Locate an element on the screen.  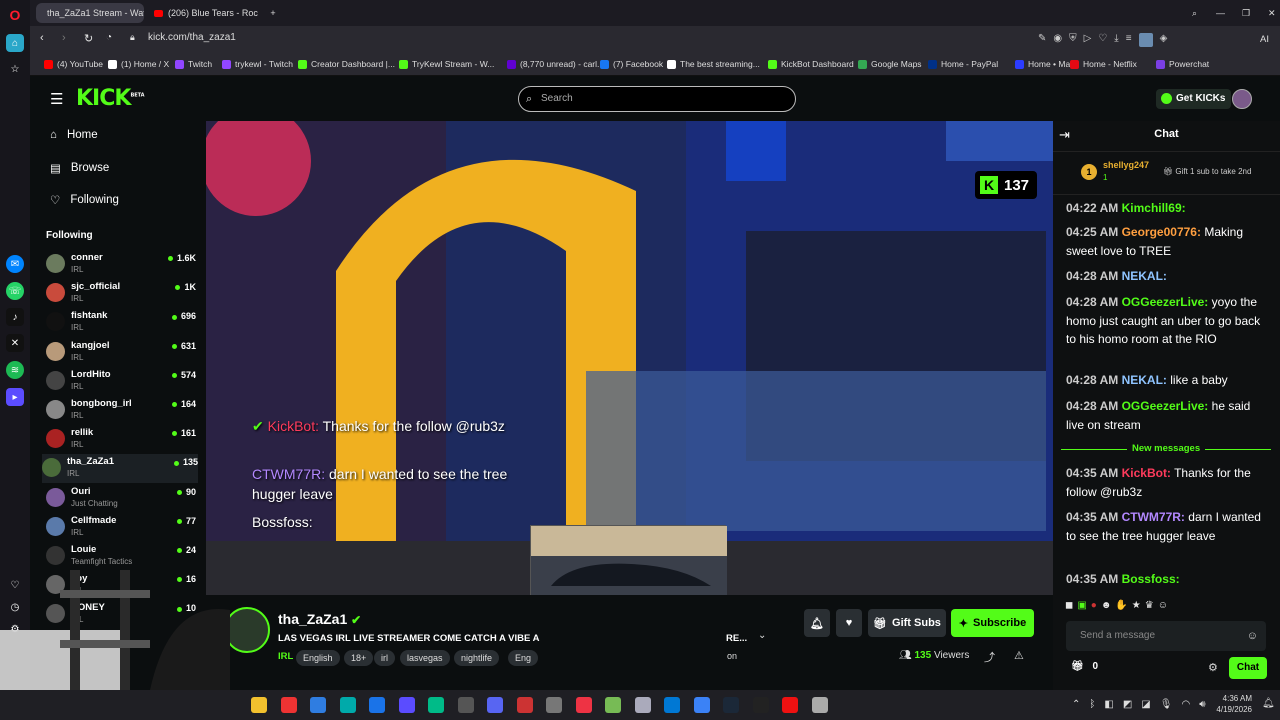
notifications-icon: 🔔︎ is located at coordinates (1268, 703).